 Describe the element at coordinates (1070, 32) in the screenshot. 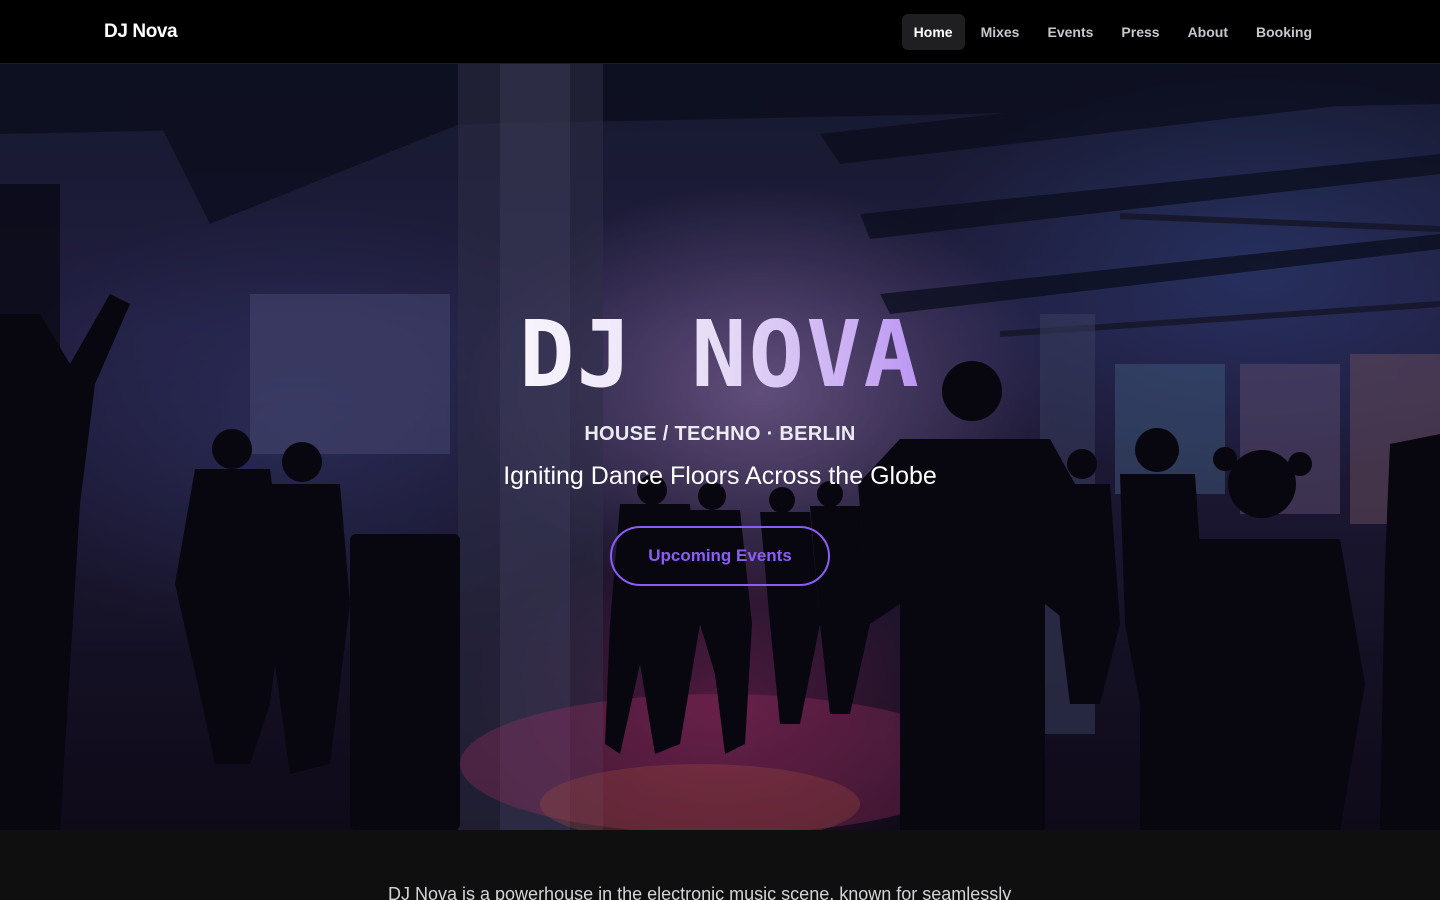

I see `nav-link-events: Events` at that location.